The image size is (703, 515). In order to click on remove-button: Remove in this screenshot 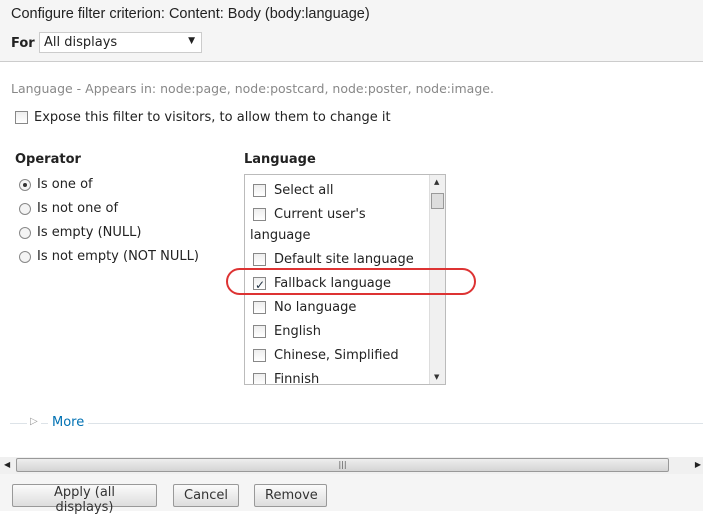, I will do `click(290, 495)`.